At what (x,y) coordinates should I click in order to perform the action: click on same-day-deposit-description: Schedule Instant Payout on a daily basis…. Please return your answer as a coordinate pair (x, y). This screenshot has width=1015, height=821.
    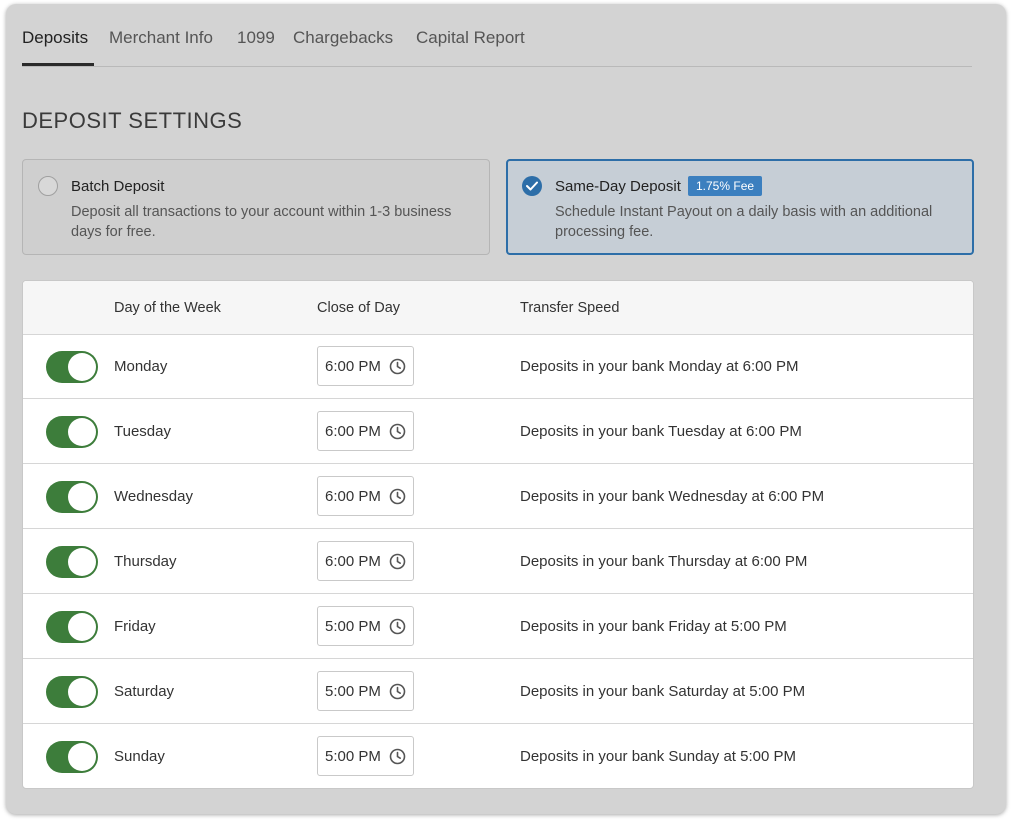
    Looking at the image, I should click on (744, 222).